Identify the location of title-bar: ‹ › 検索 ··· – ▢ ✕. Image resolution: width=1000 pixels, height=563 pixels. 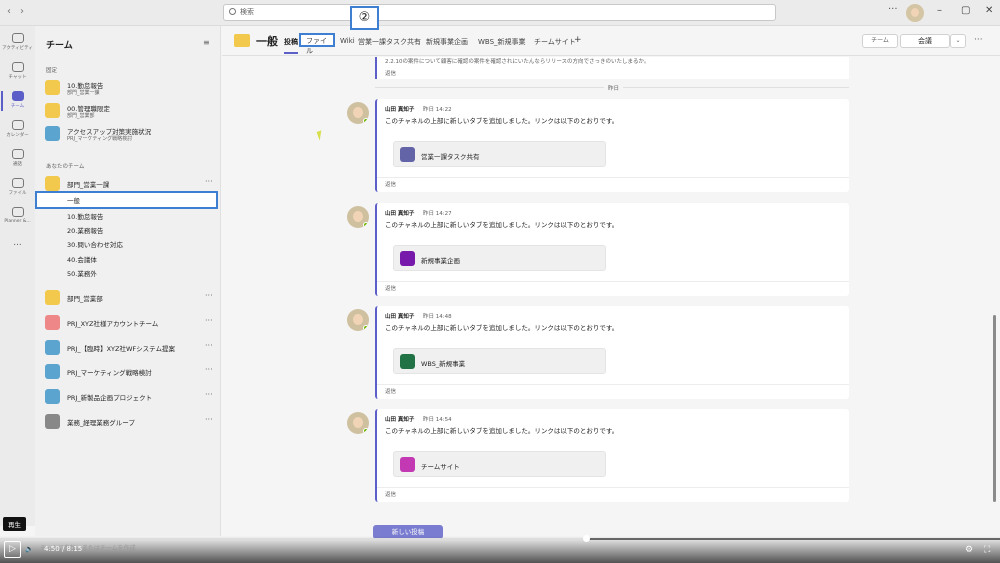
(500, 13).